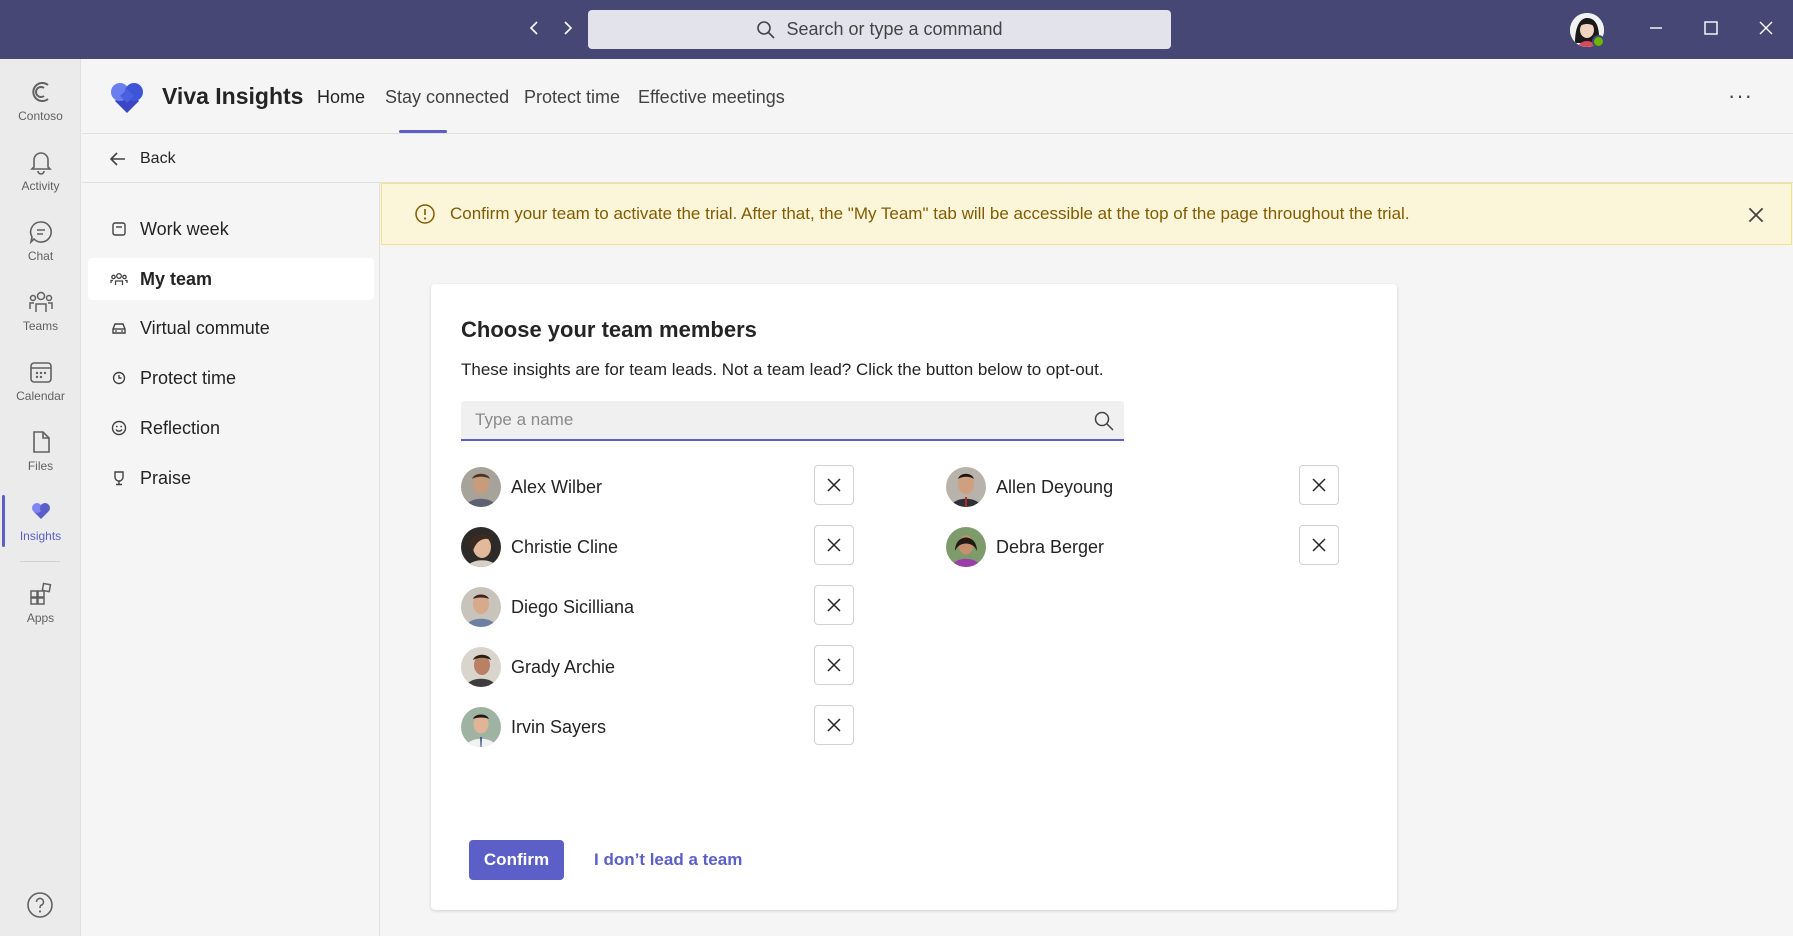 The image size is (1793, 936). I want to click on calendar-small-icon, so click(119, 229).